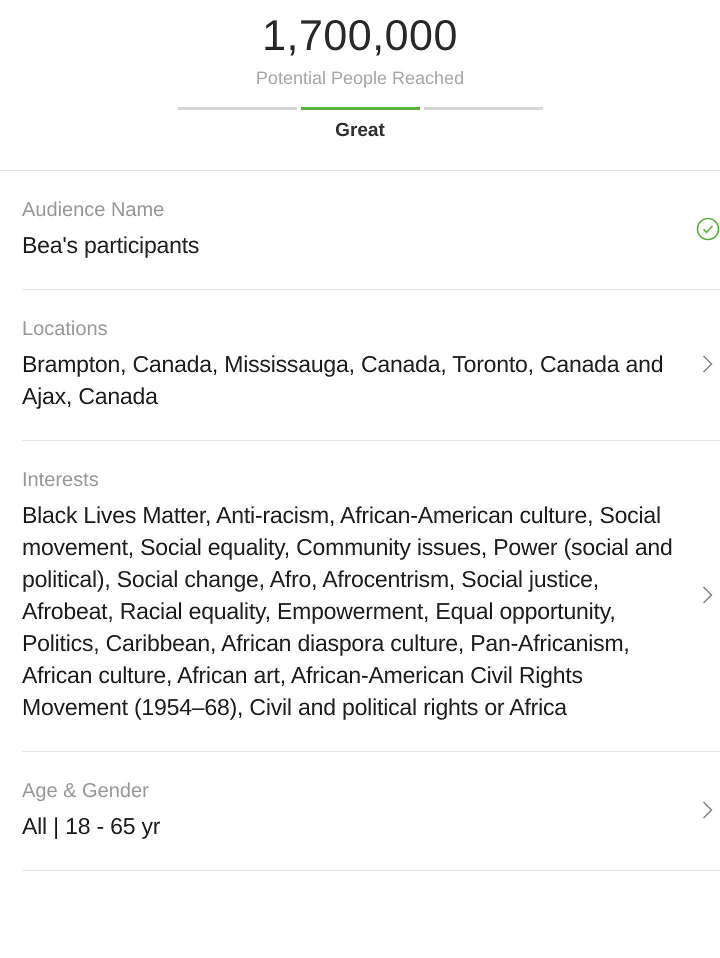  What do you see at coordinates (94, 210) in the screenshot?
I see `field-label: Audience Name` at bounding box center [94, 210].